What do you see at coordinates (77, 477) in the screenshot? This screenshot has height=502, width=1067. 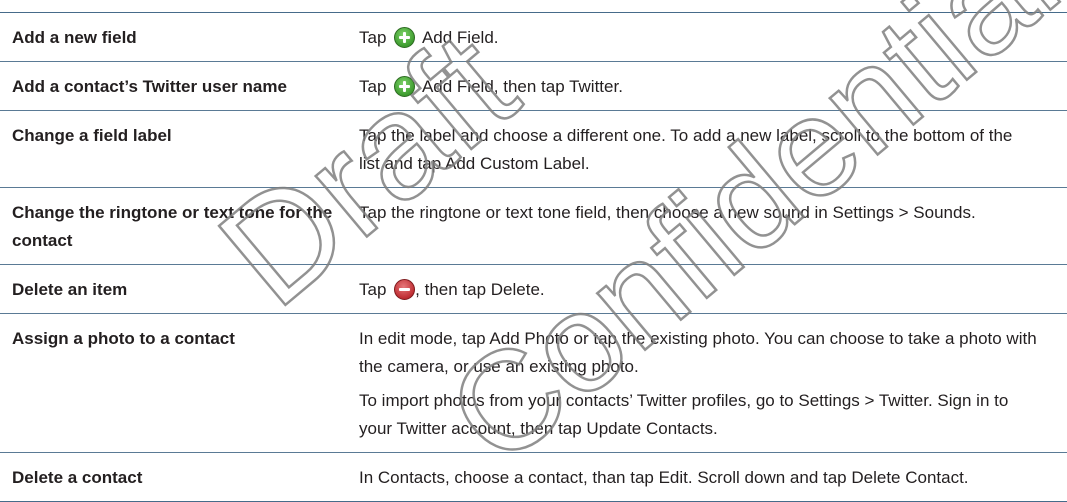 I see `task-cell: Delete a contact` at bounding box center [77, 477].